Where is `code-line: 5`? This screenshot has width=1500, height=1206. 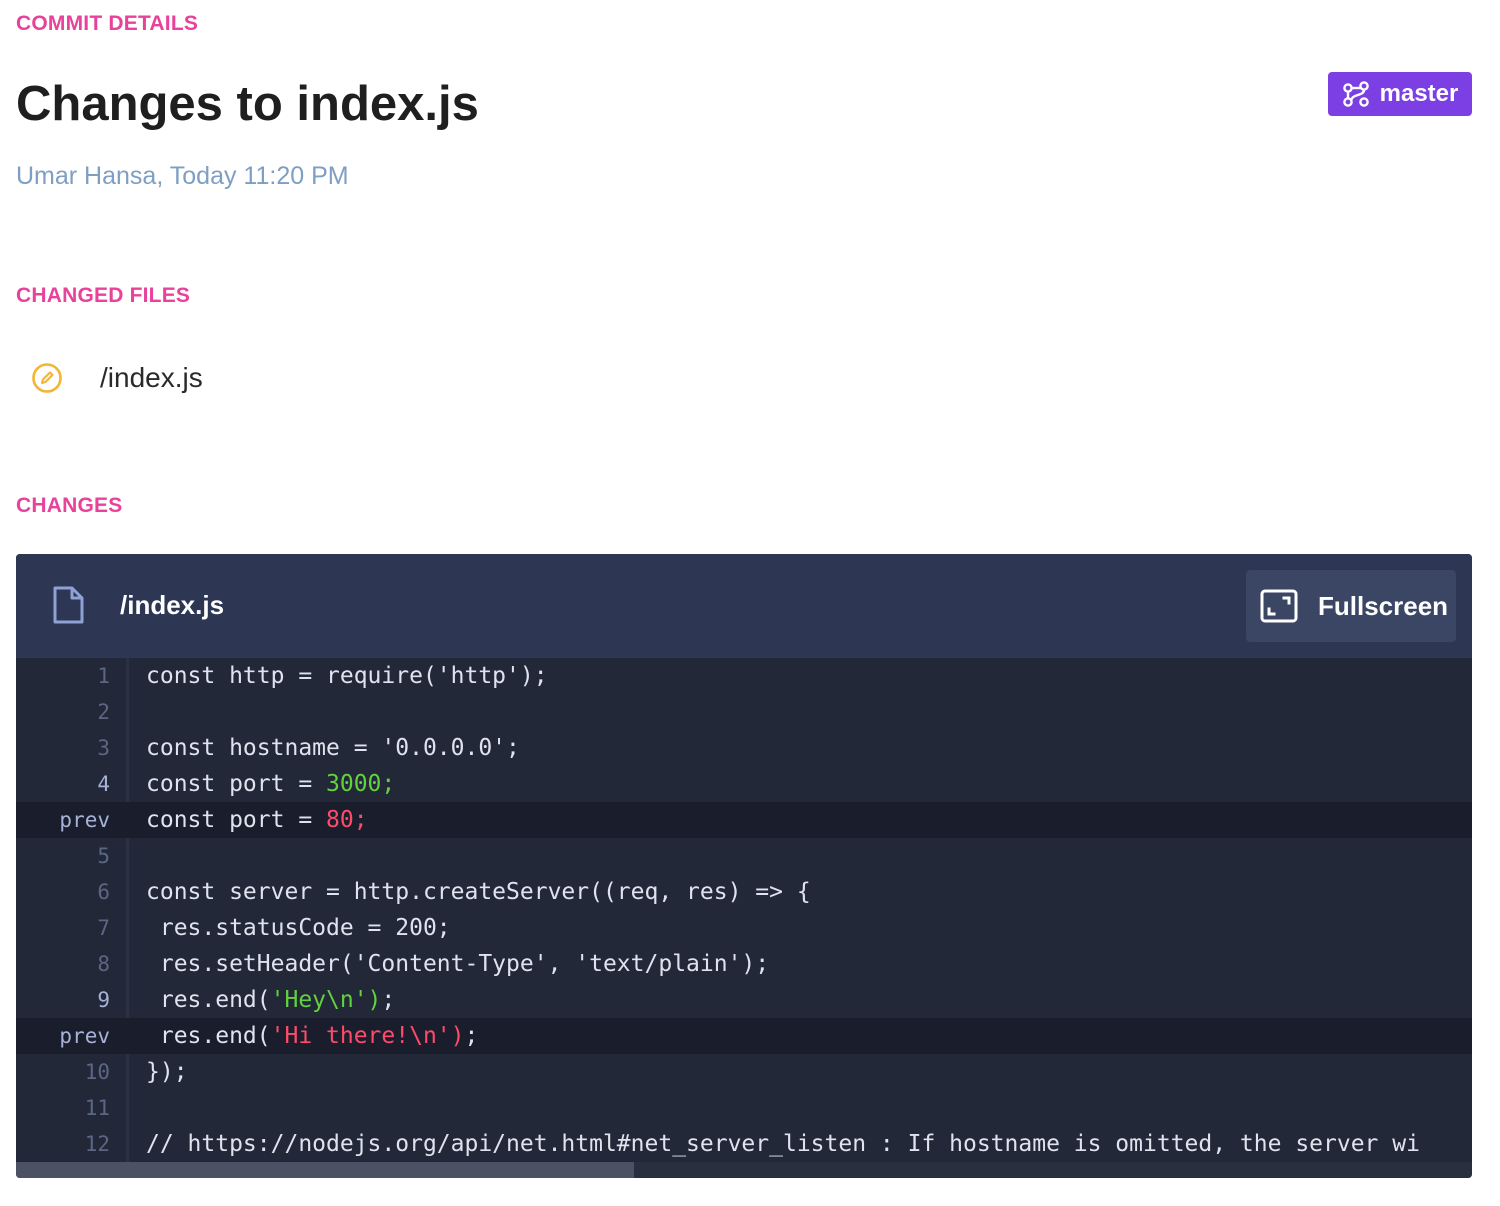
code-line: 5 is located at coordinates (744, 856).